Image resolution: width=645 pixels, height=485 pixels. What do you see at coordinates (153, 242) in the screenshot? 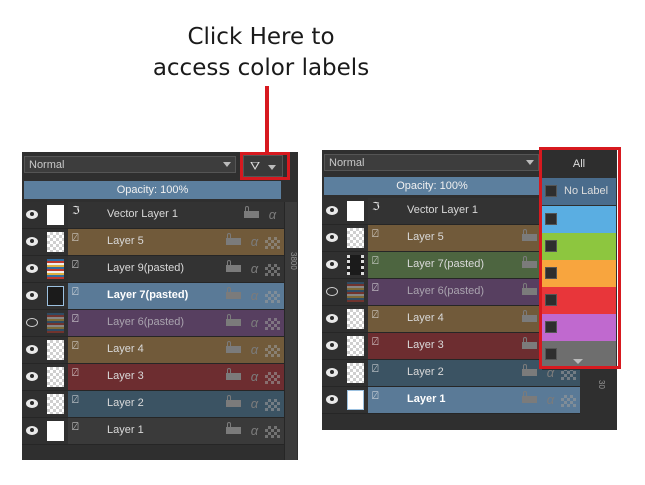
I see `layer-row: ⍁ Layer 5 α` at bounding box center [153, 242].